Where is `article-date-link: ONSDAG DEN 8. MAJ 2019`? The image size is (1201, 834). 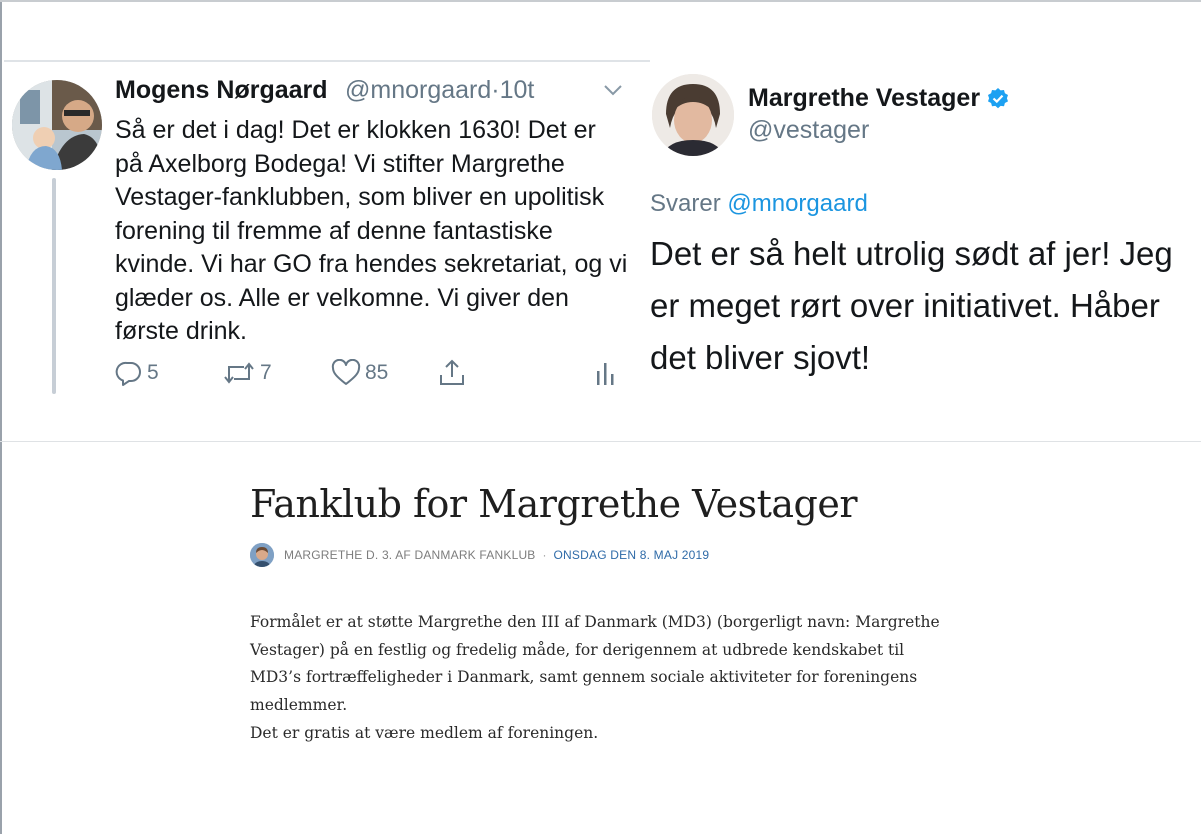 article-date-link: ONSDAG DEN 8. MAJ 2019 is located at coordinates (632, 555).